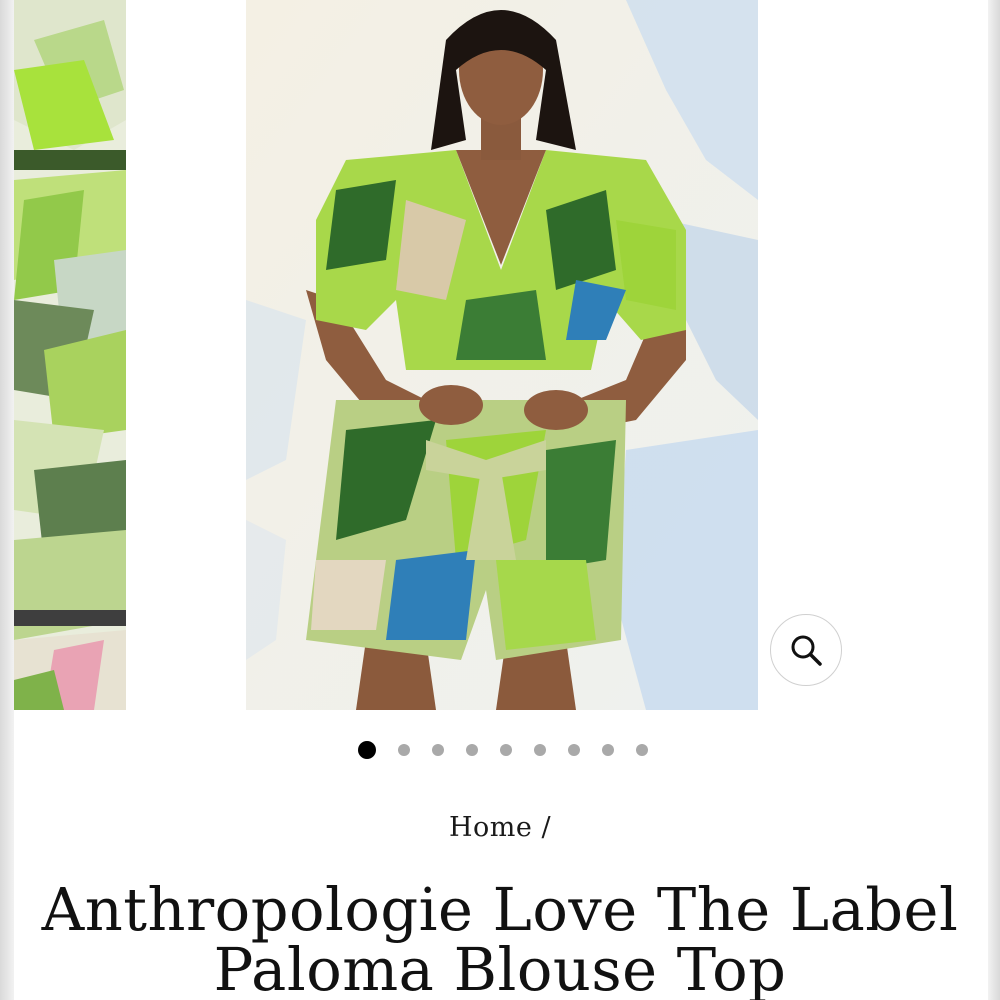  I want to click on breadcrumb: Home /, so click(500, 827).